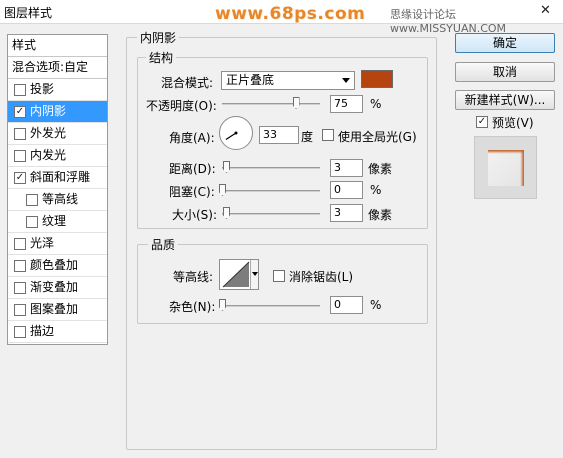 This screenshot has height=458, width=563. I want to click on size-field: 3, so click(346, 213).